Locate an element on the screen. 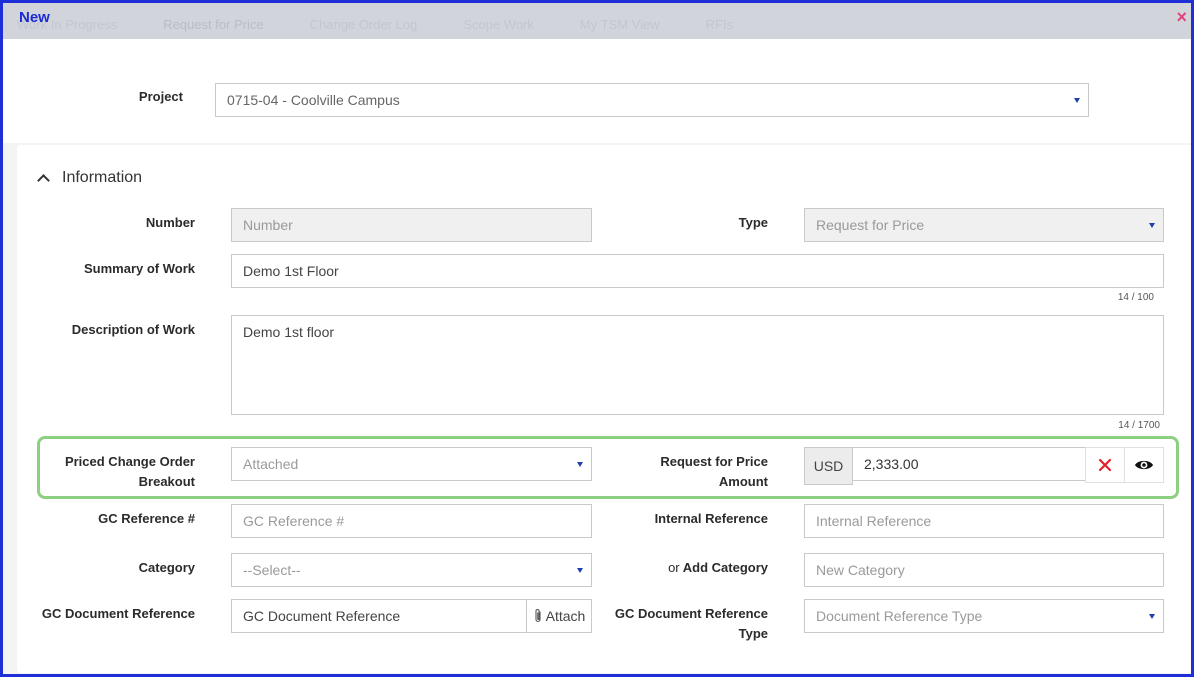  gc-document-reference-input: GC Document Reference is located at coordinates (380, 616).